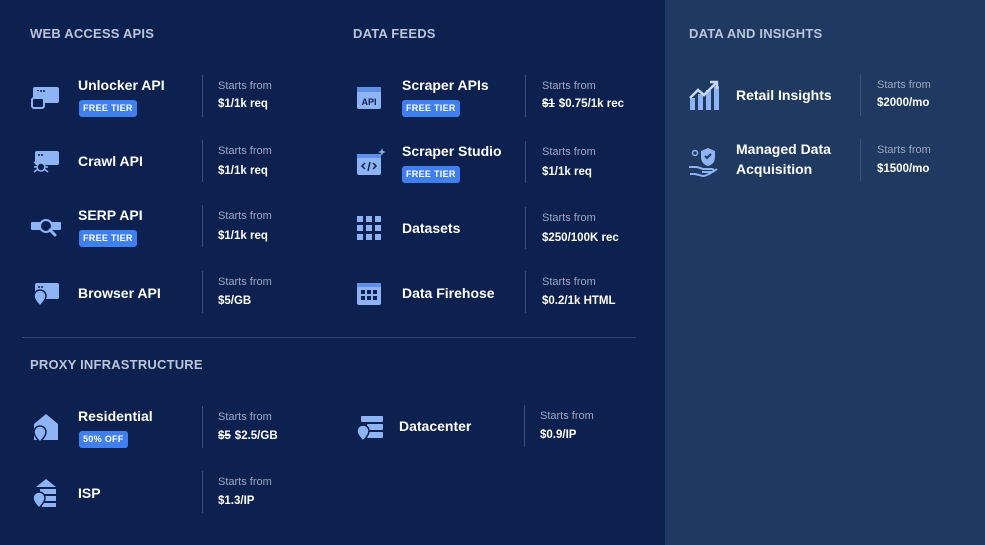 This screenshot has height=545, width=985. What do you see at coordinates (452, 151) in the screenshot?
I see `product-name: Scraper Studio` at bounding box center [452, 151].